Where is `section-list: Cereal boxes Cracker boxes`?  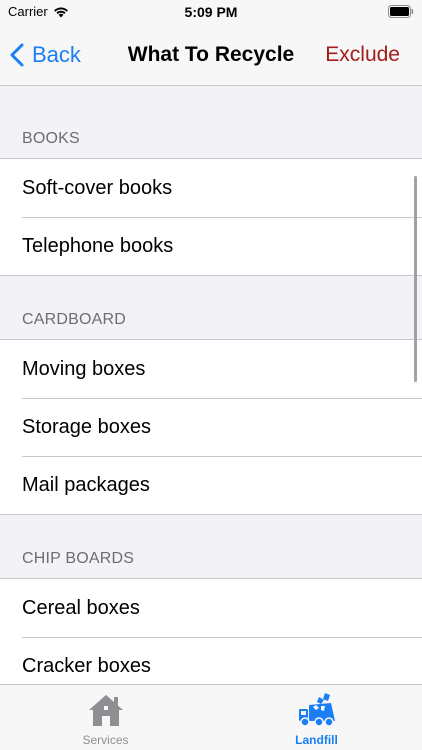 section-list: Cereal boxes Cracker boxes is located at coordinates (211, 631).